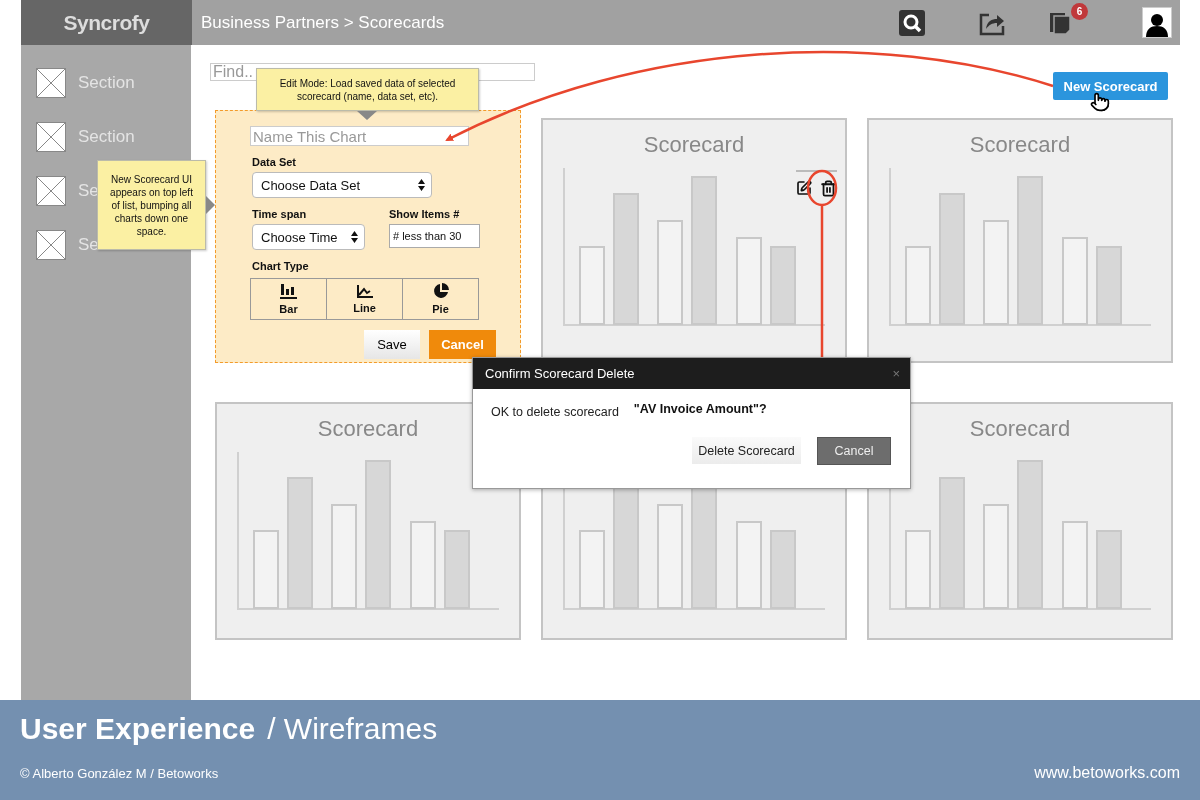 Image resolution: width=1200 pixels, height=800 pixels. I want to click on time-select: Choose Time, so click(308, 237).